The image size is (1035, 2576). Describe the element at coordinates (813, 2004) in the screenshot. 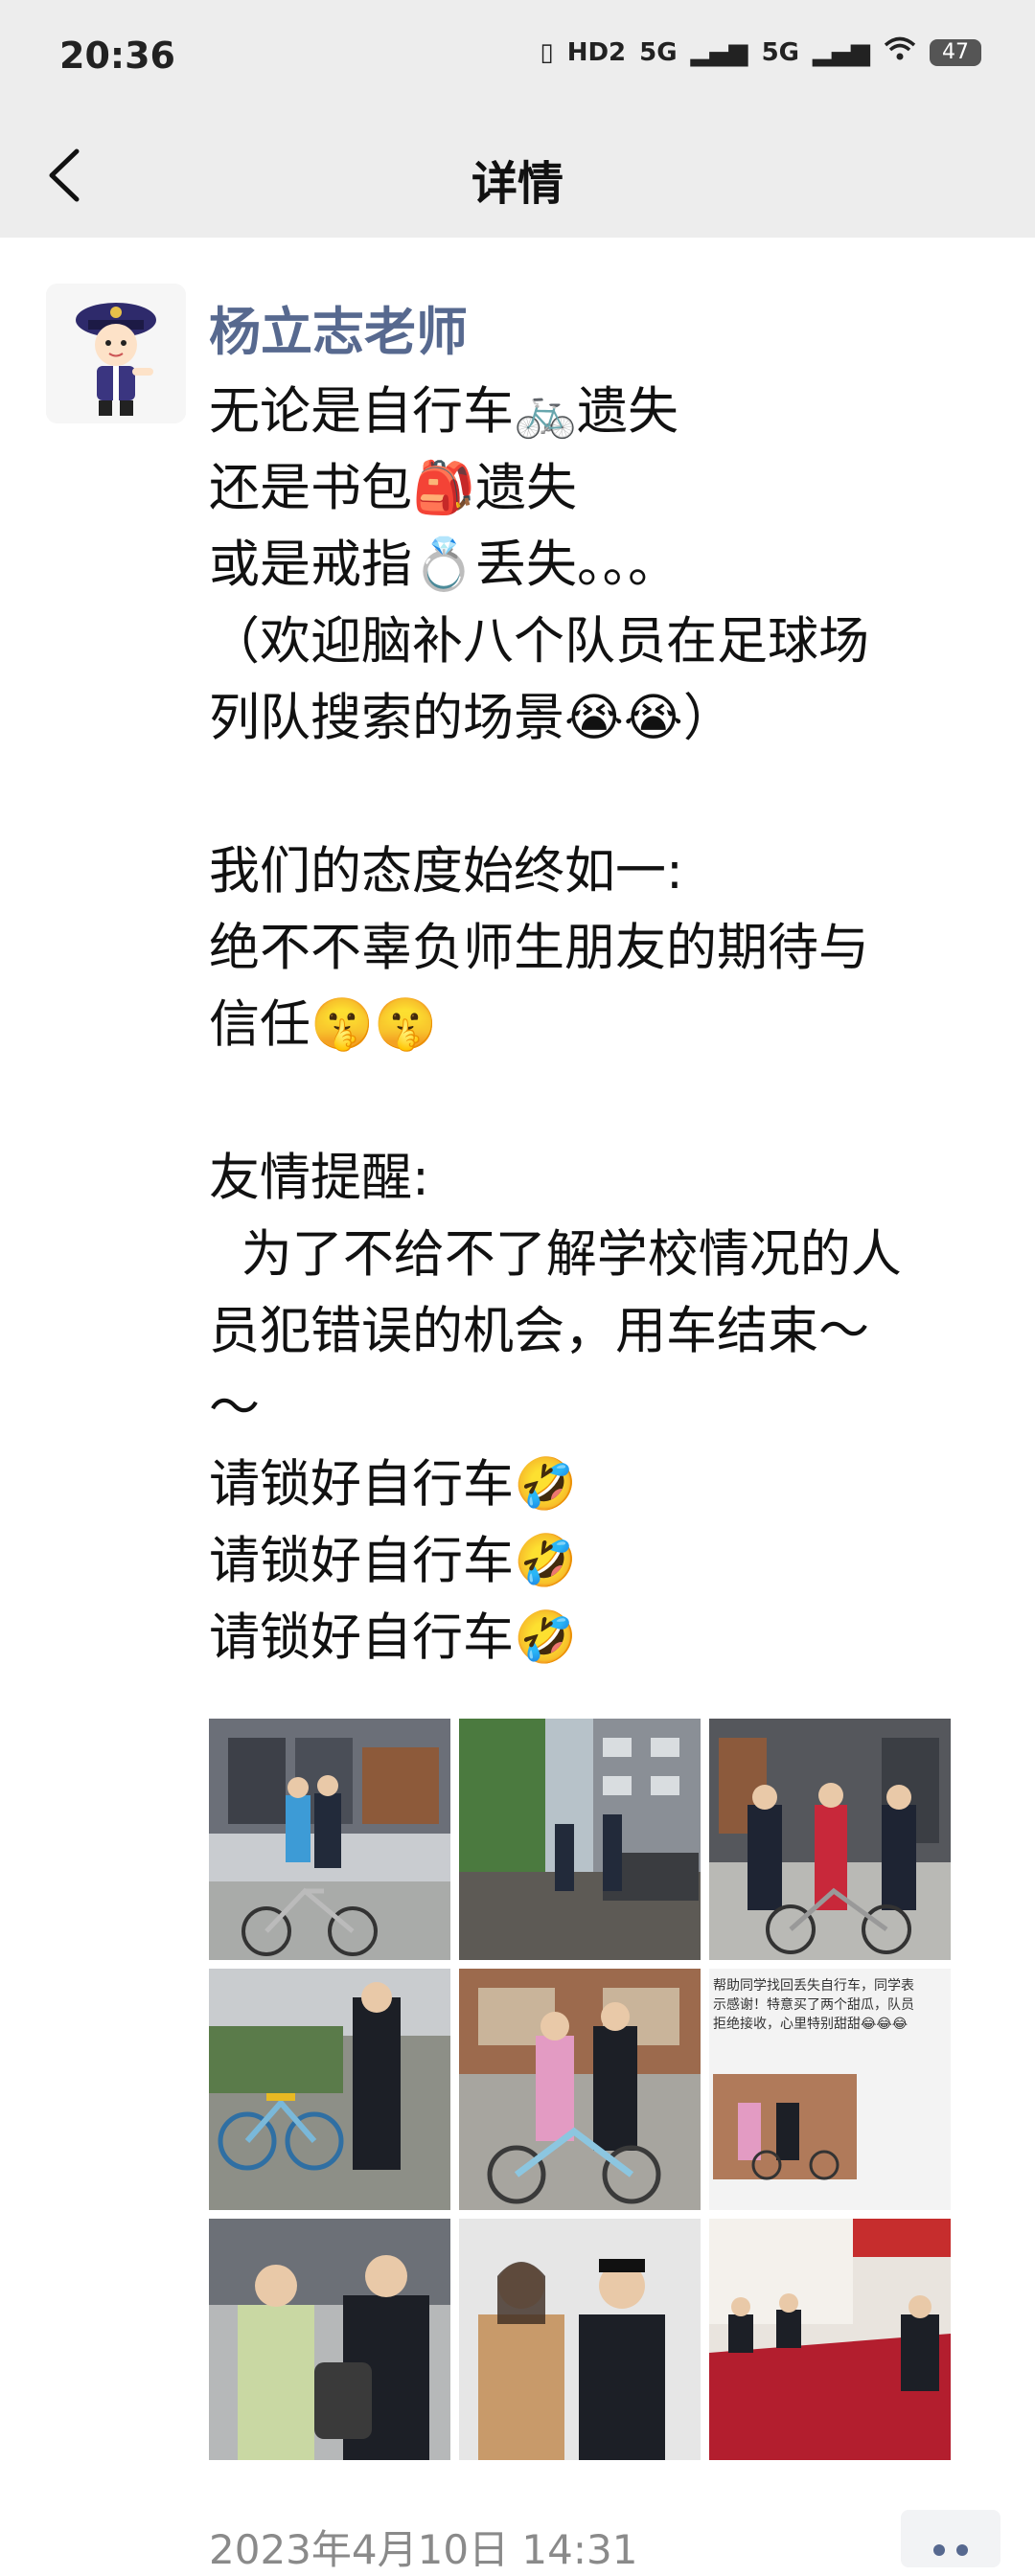

I see `chat-screenshot-text-2: 示感谢！特意买了两个甜瓜，队员` at that location.